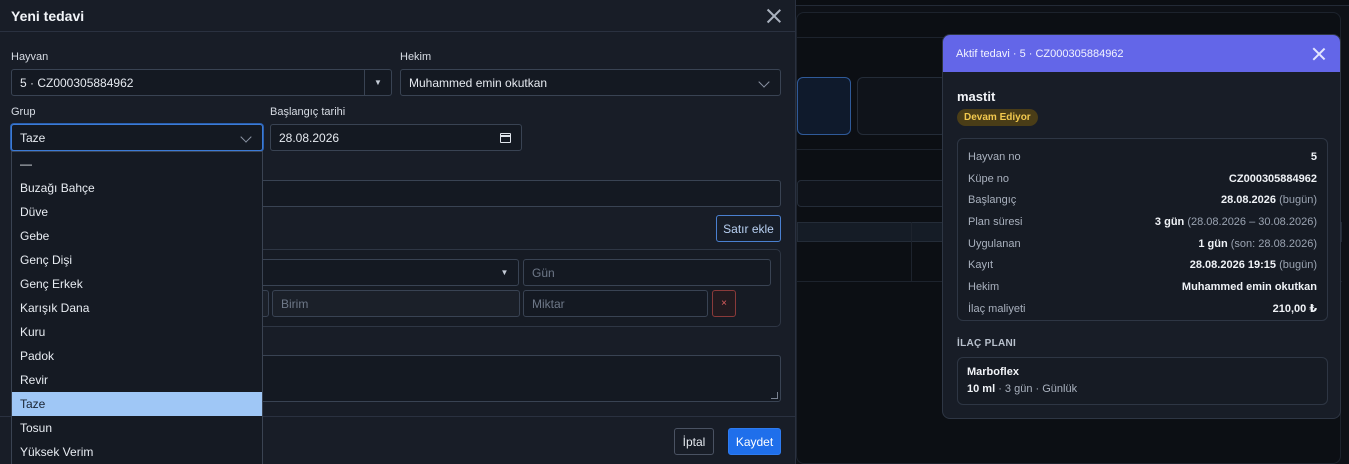 This screenshot has width=1349, height=464. What do you see at coordinates (396, 303) in the screenshot?
I see `unit-input: Birim` at bounding box center [396, 303].